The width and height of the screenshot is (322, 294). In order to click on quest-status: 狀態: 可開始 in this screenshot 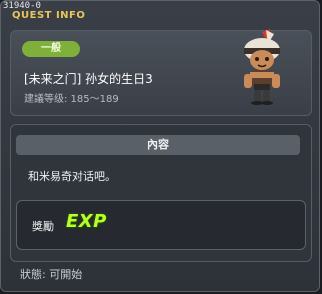, I will do `click(51, 274)`.